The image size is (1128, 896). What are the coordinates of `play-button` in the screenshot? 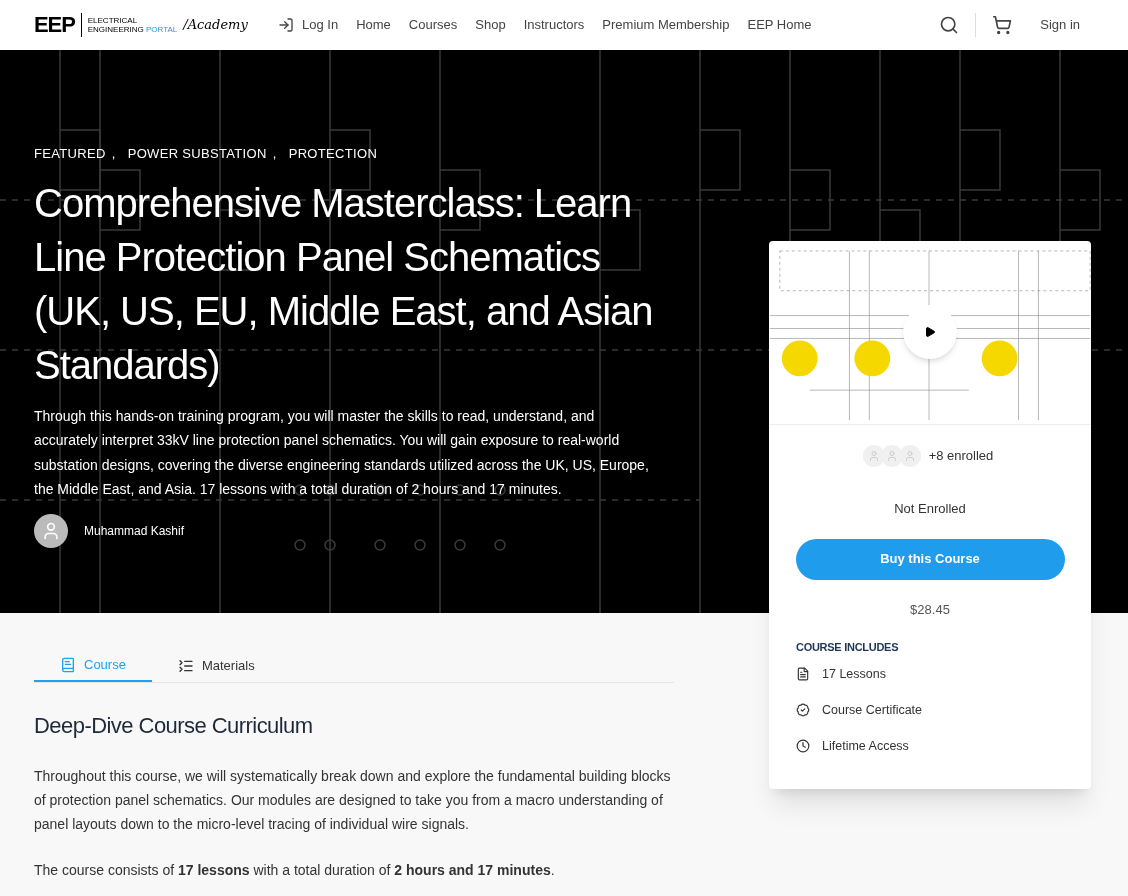 It's located at (930, 332).